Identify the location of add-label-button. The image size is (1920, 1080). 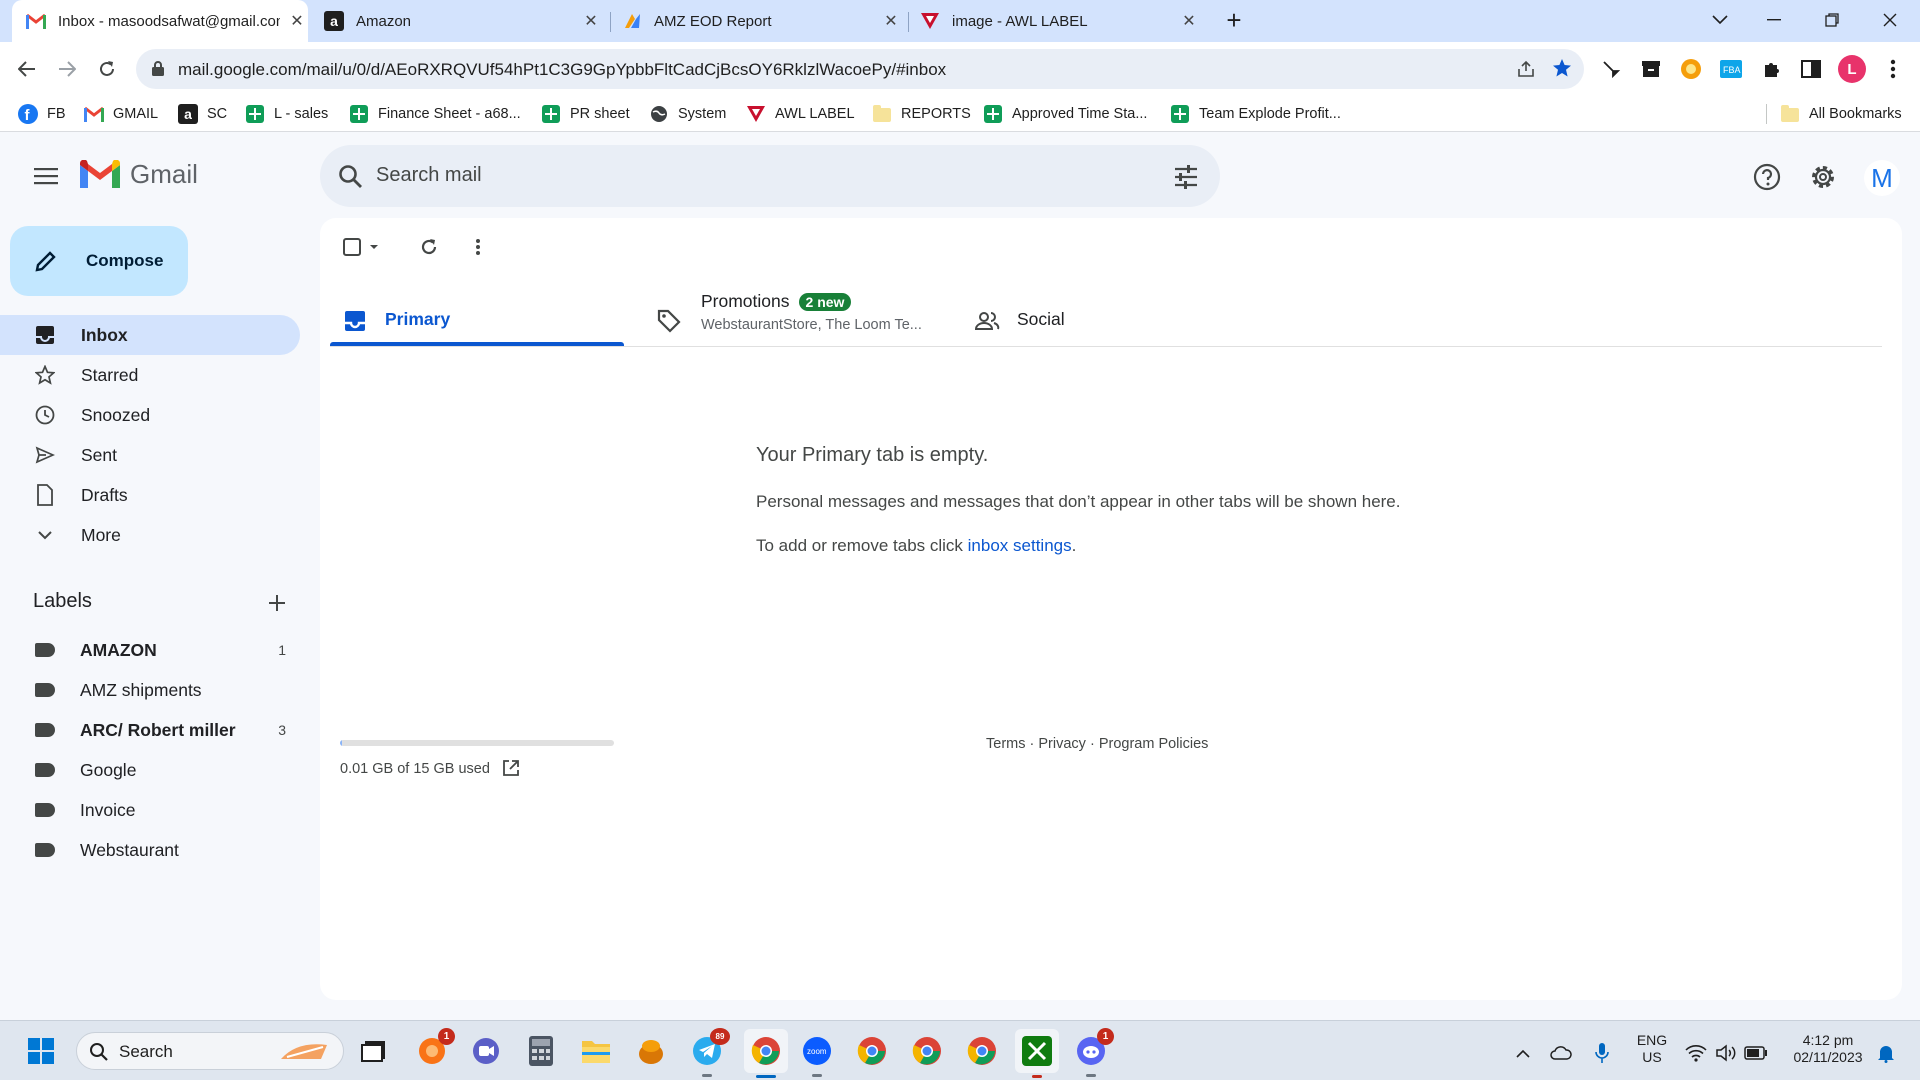
(277, 603).